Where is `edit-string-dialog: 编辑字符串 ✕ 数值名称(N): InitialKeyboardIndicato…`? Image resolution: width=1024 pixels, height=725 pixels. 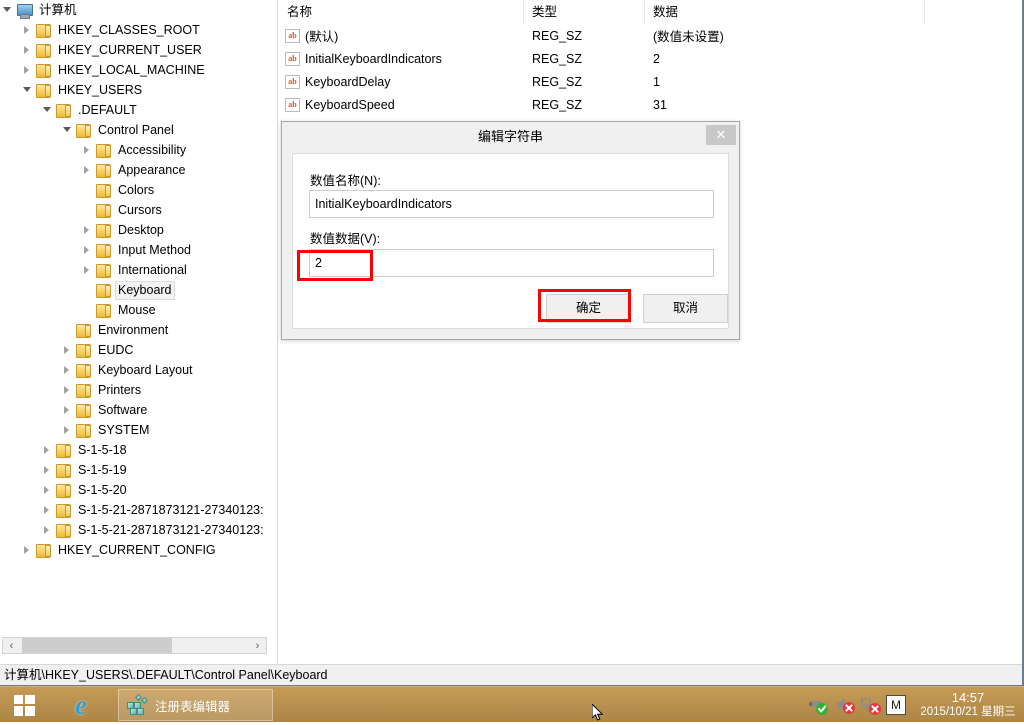
edit-string-dialog: 编辑字符串 ✕ 数值名称(N): InitialKeyboardIndicato… is located at coordinates (510, 230).